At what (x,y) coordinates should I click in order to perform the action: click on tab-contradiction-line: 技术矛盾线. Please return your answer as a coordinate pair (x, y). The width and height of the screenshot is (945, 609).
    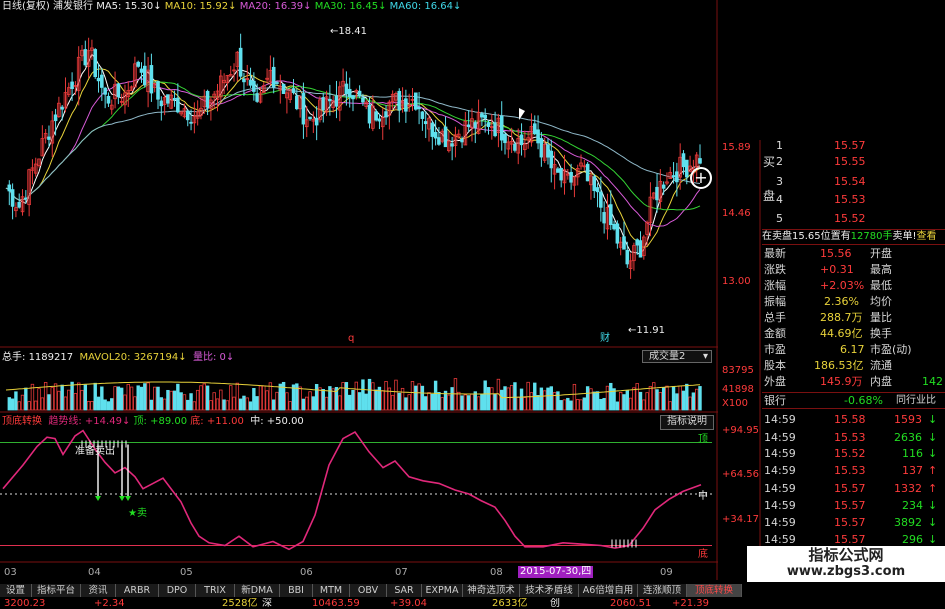
    Looking at the image, I should click on (549, 590).